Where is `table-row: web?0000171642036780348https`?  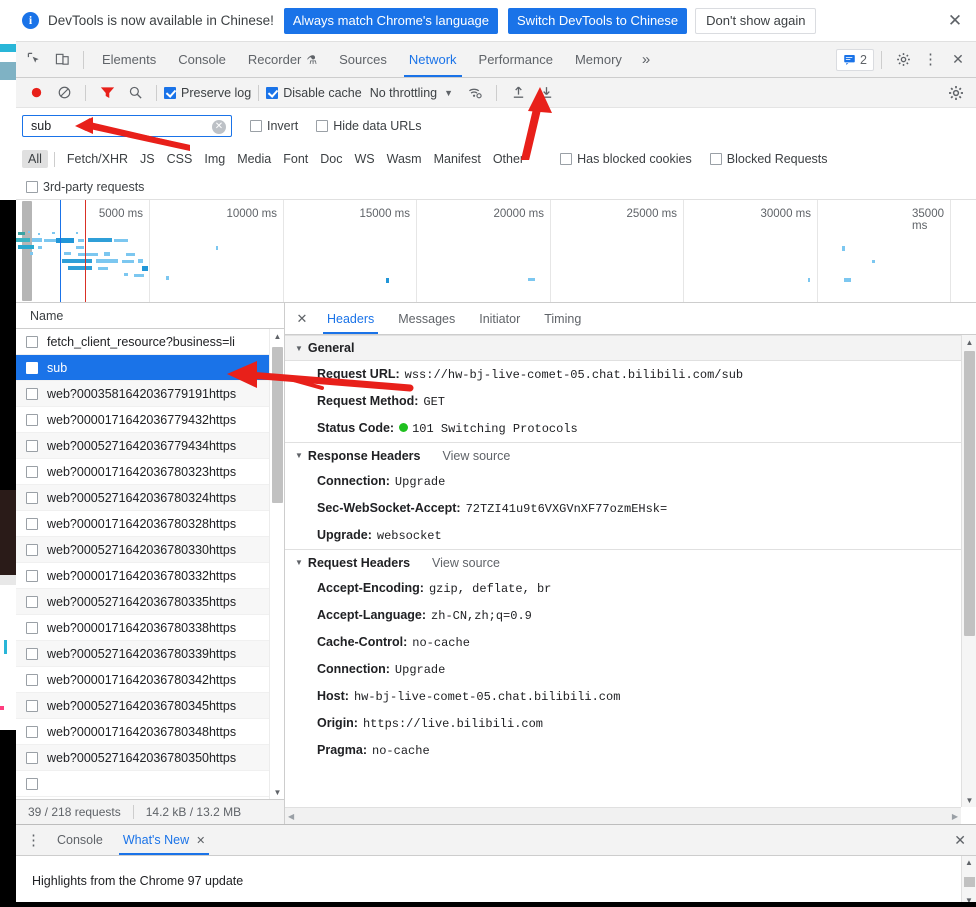
table-row: web?0000171642036780348https is located at coordinates (150, 732).